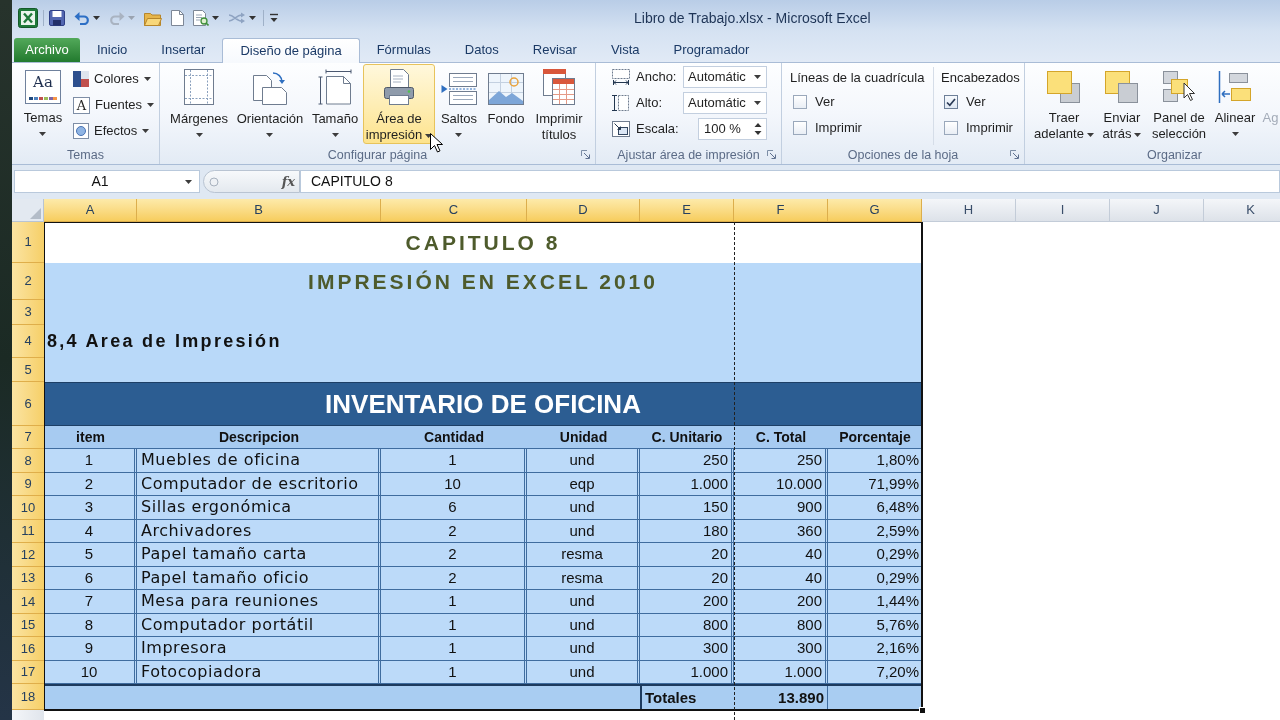  Describe the element at coordinates (28, 578) in the screenshot. I see `row-header: 13` at that location.